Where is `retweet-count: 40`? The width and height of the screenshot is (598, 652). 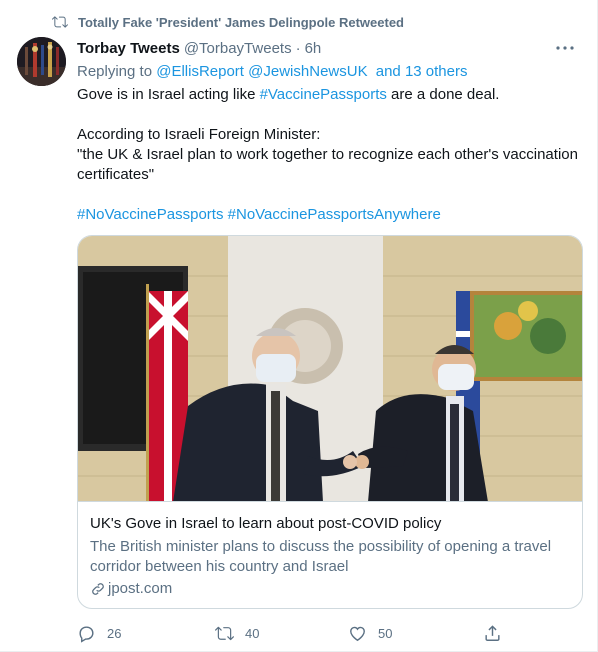
retweet-count: 40 is located at coordinates (252, 633).